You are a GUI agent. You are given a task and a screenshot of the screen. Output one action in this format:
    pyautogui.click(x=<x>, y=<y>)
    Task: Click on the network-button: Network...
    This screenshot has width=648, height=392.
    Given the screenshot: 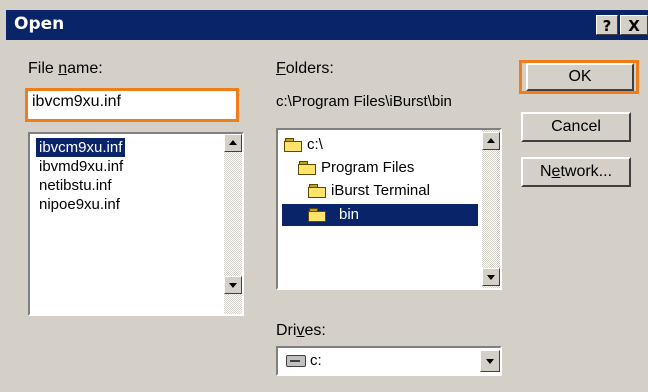 What is the action you would take?
    pyautogui.click(x=576, y=172)
    